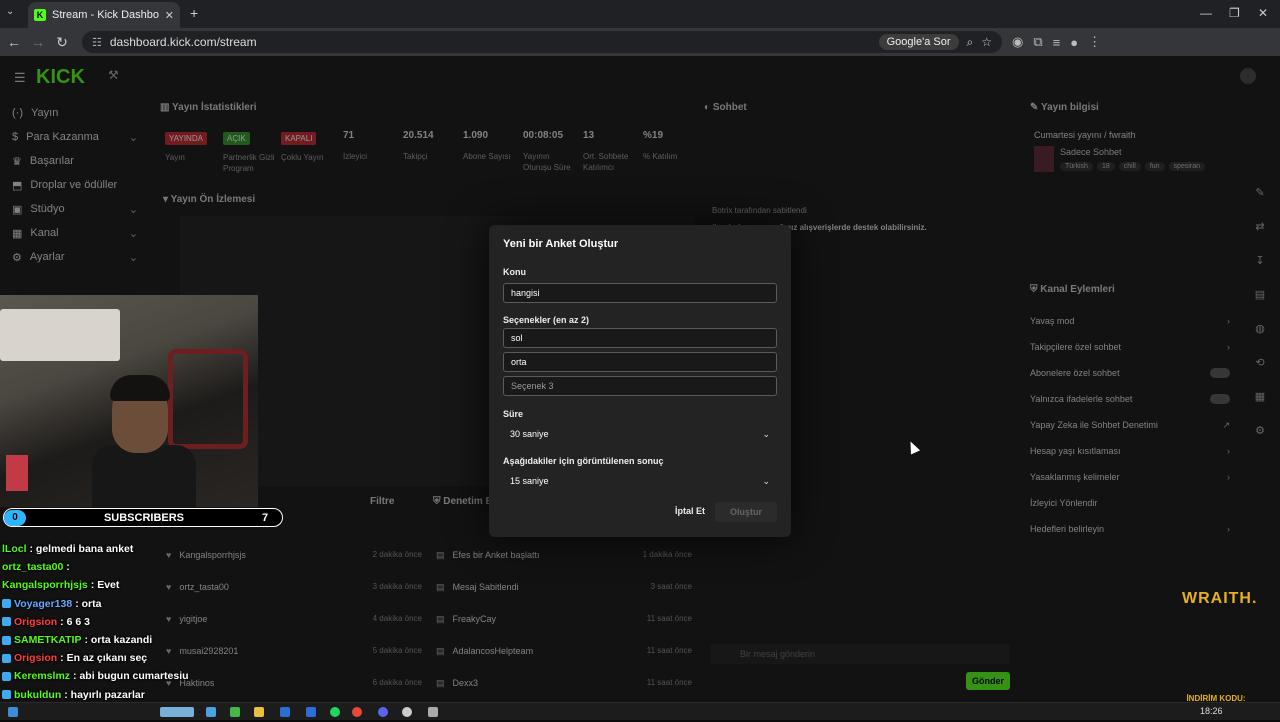 This screenshot has height=722, width=1280. I want to click on list-item: ▤ AdalancosHelpteam 11 saat önce, so click(564, 662).